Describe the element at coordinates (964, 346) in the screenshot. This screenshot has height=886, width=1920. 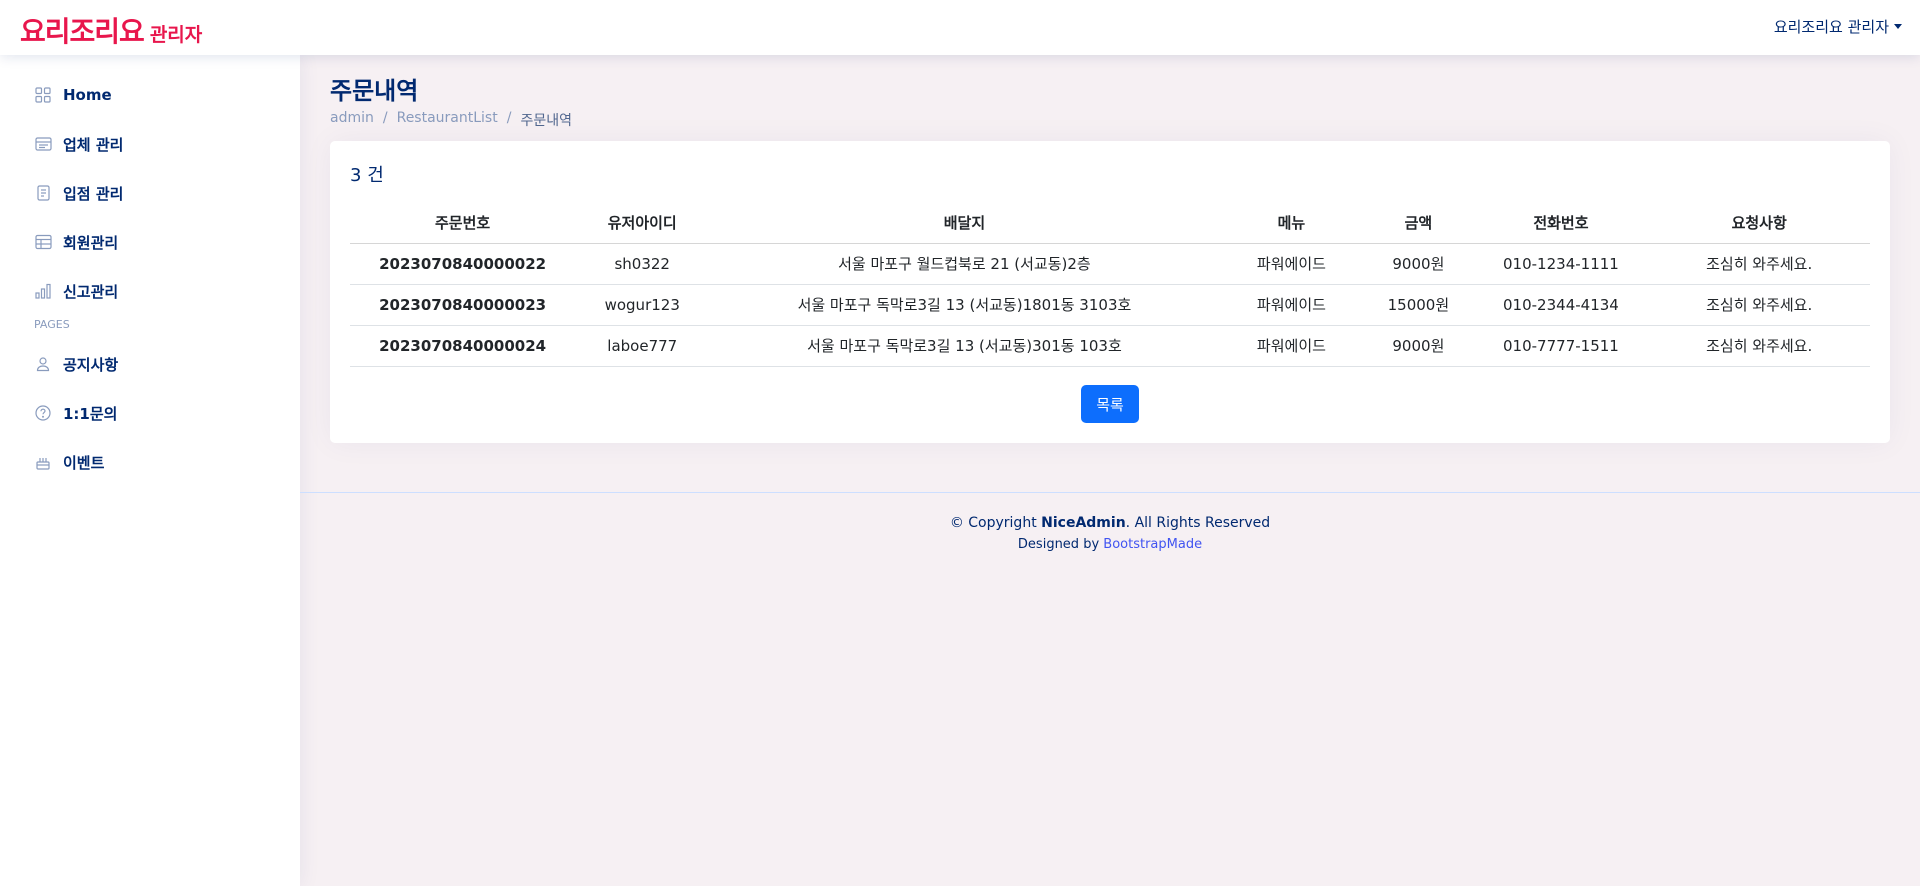
I see `cell-address: 서울 마포구 독막로3길 13 (서교동)301동 103호` at that location.